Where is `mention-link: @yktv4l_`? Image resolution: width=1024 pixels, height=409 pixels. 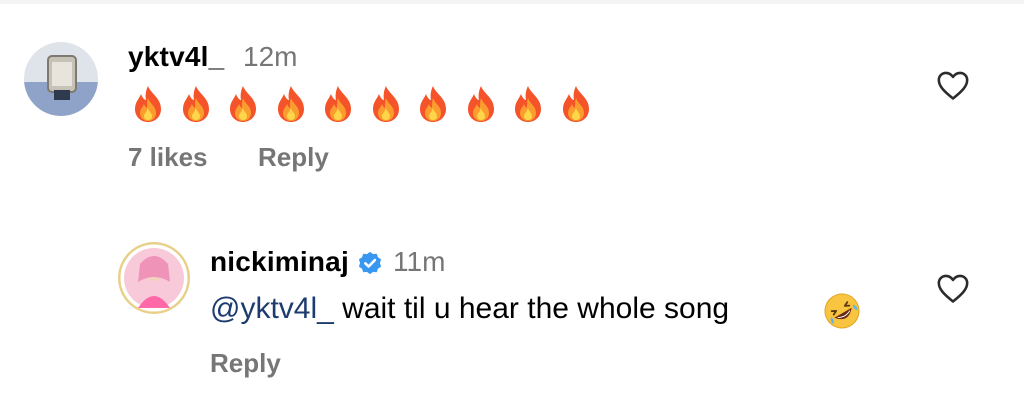
mention-link: @yktv4l_ is located at coordinates (272, 308).